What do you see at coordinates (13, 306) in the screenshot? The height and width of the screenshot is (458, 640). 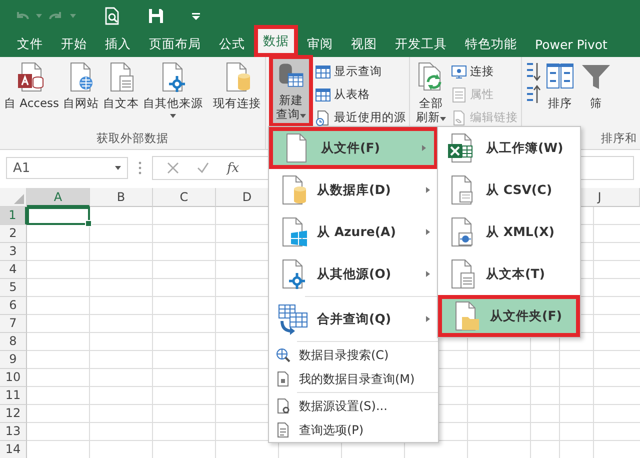 I see `row-header: 6` at bounding box center [13, 306].